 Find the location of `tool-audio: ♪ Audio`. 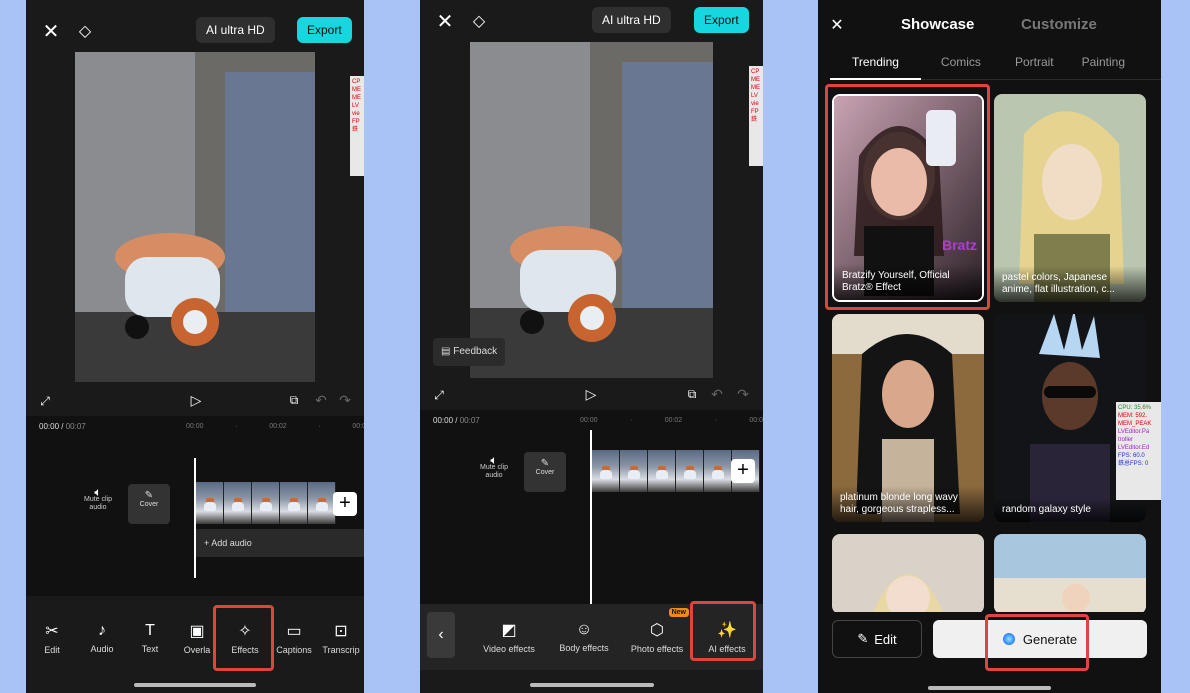

tool-audio: ♪ Audio is located at coordinates (102, 638).